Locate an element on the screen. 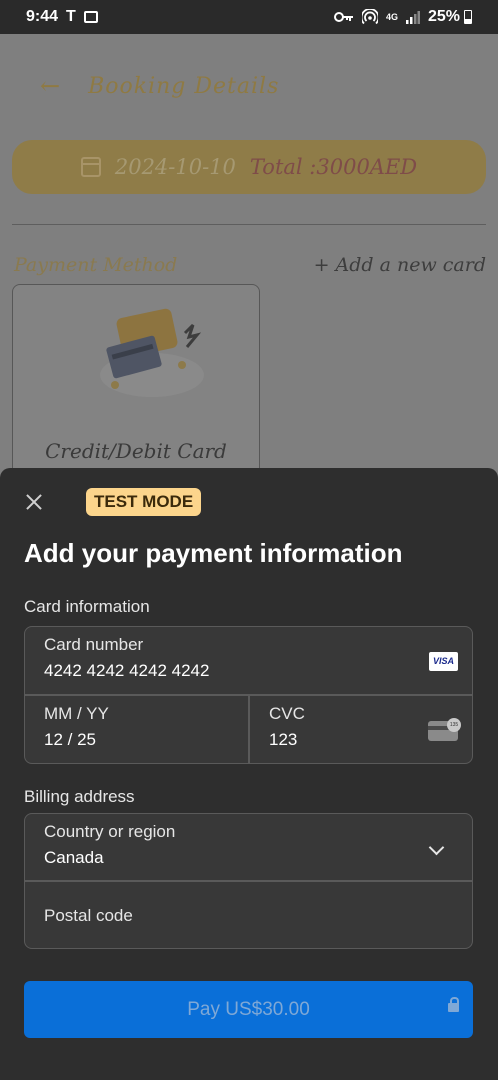  status-time: 9:44 is located at coordinates (42, 16).